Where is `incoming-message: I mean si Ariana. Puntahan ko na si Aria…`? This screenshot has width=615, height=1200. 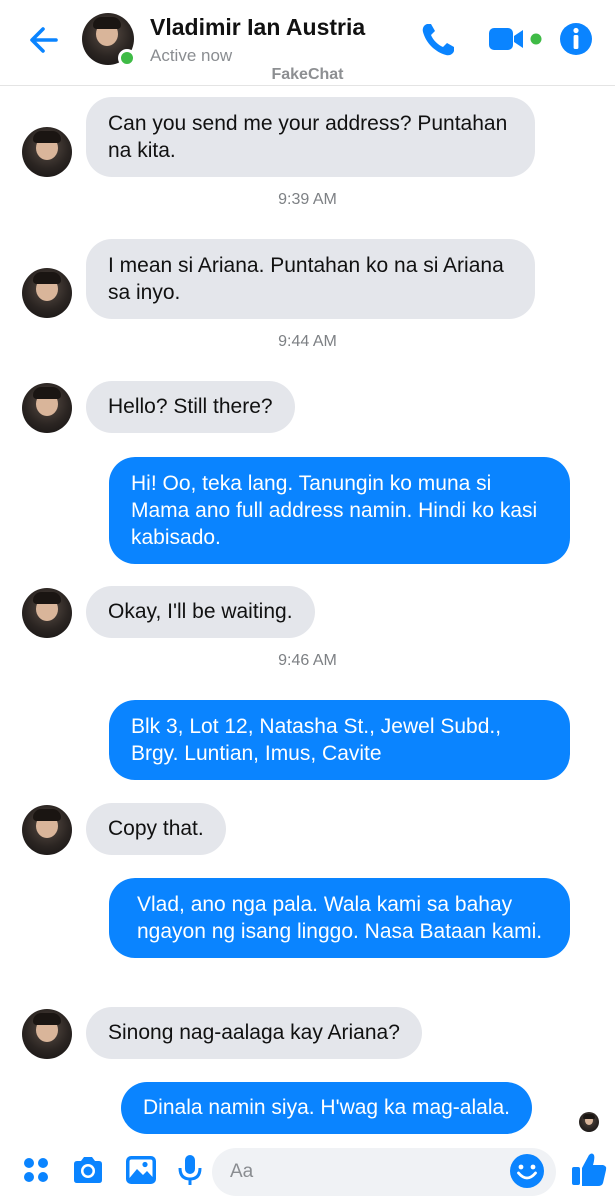
incoming-message: I mean si Ariana. Puntahan ko na si Aria… is located at coordinates (310, 279).